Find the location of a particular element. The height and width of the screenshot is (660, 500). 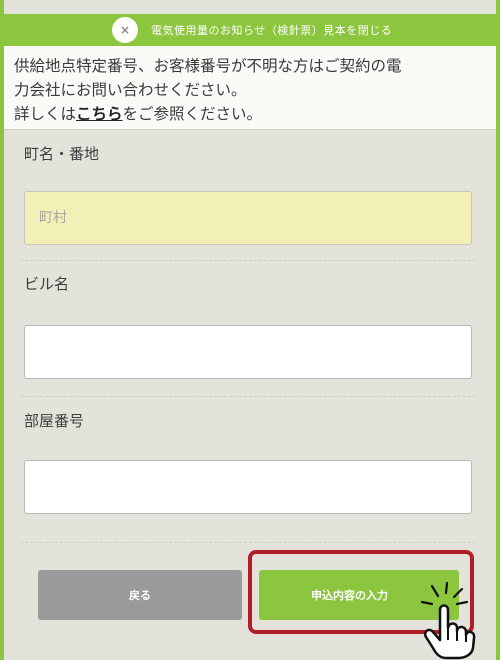

notice-line-3: 詳しくはこちらをご参照ください。 is located at coordinates (250, 114).